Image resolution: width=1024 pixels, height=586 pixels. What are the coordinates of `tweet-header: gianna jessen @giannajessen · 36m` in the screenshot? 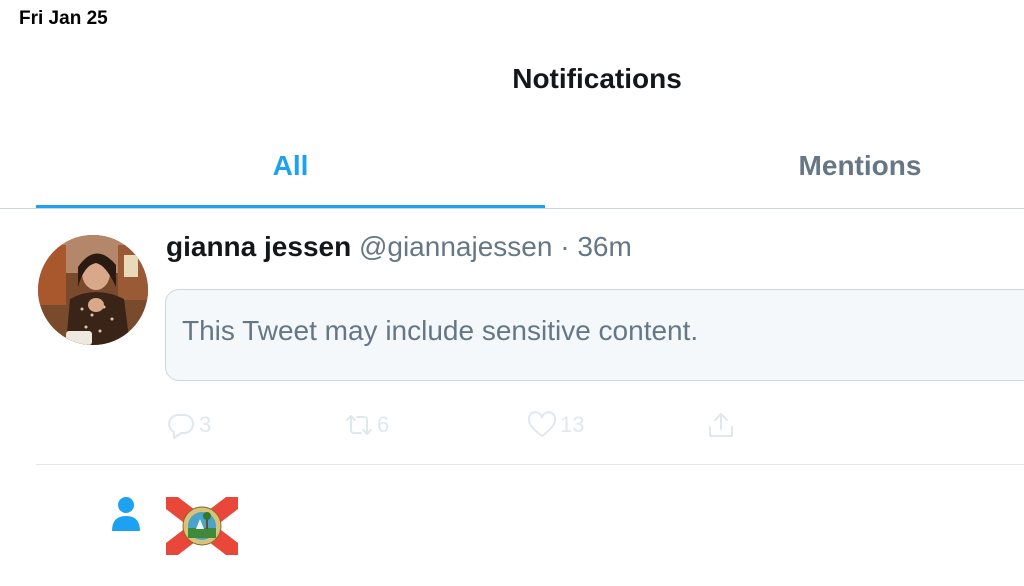 It's located at (399, 247).